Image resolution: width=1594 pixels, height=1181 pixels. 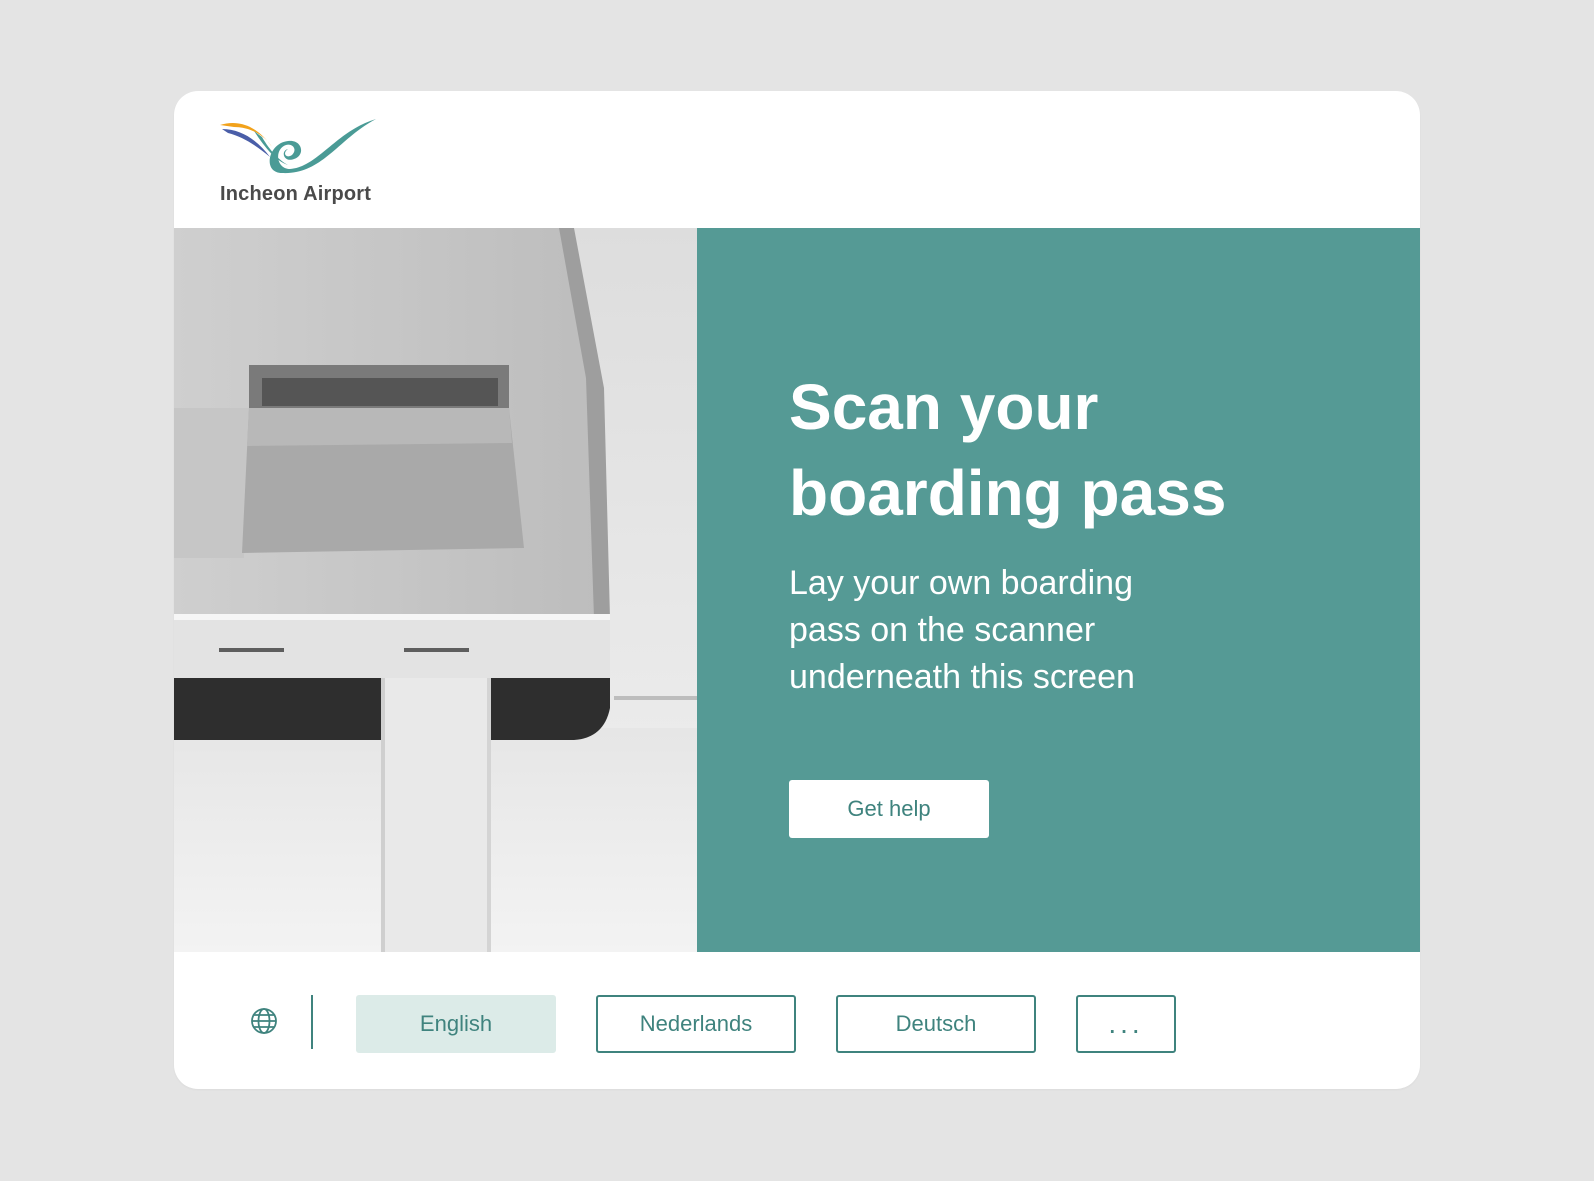 What do you see at coordinates (456, 1024) in the screenshot?
I see `language-option-english: English` at bounding box center [456, 1024].